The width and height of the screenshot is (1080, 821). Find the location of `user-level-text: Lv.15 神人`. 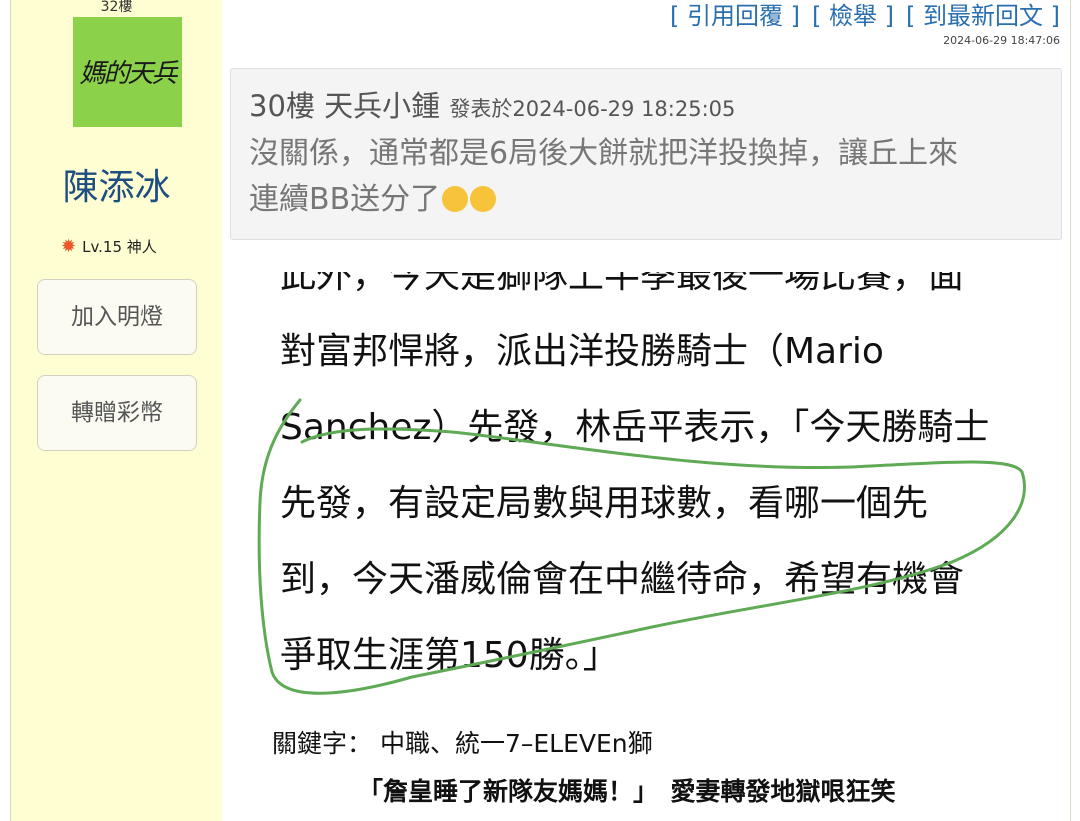

user-level-text: Lv.15 神人 is located at coordinates (119, 247).